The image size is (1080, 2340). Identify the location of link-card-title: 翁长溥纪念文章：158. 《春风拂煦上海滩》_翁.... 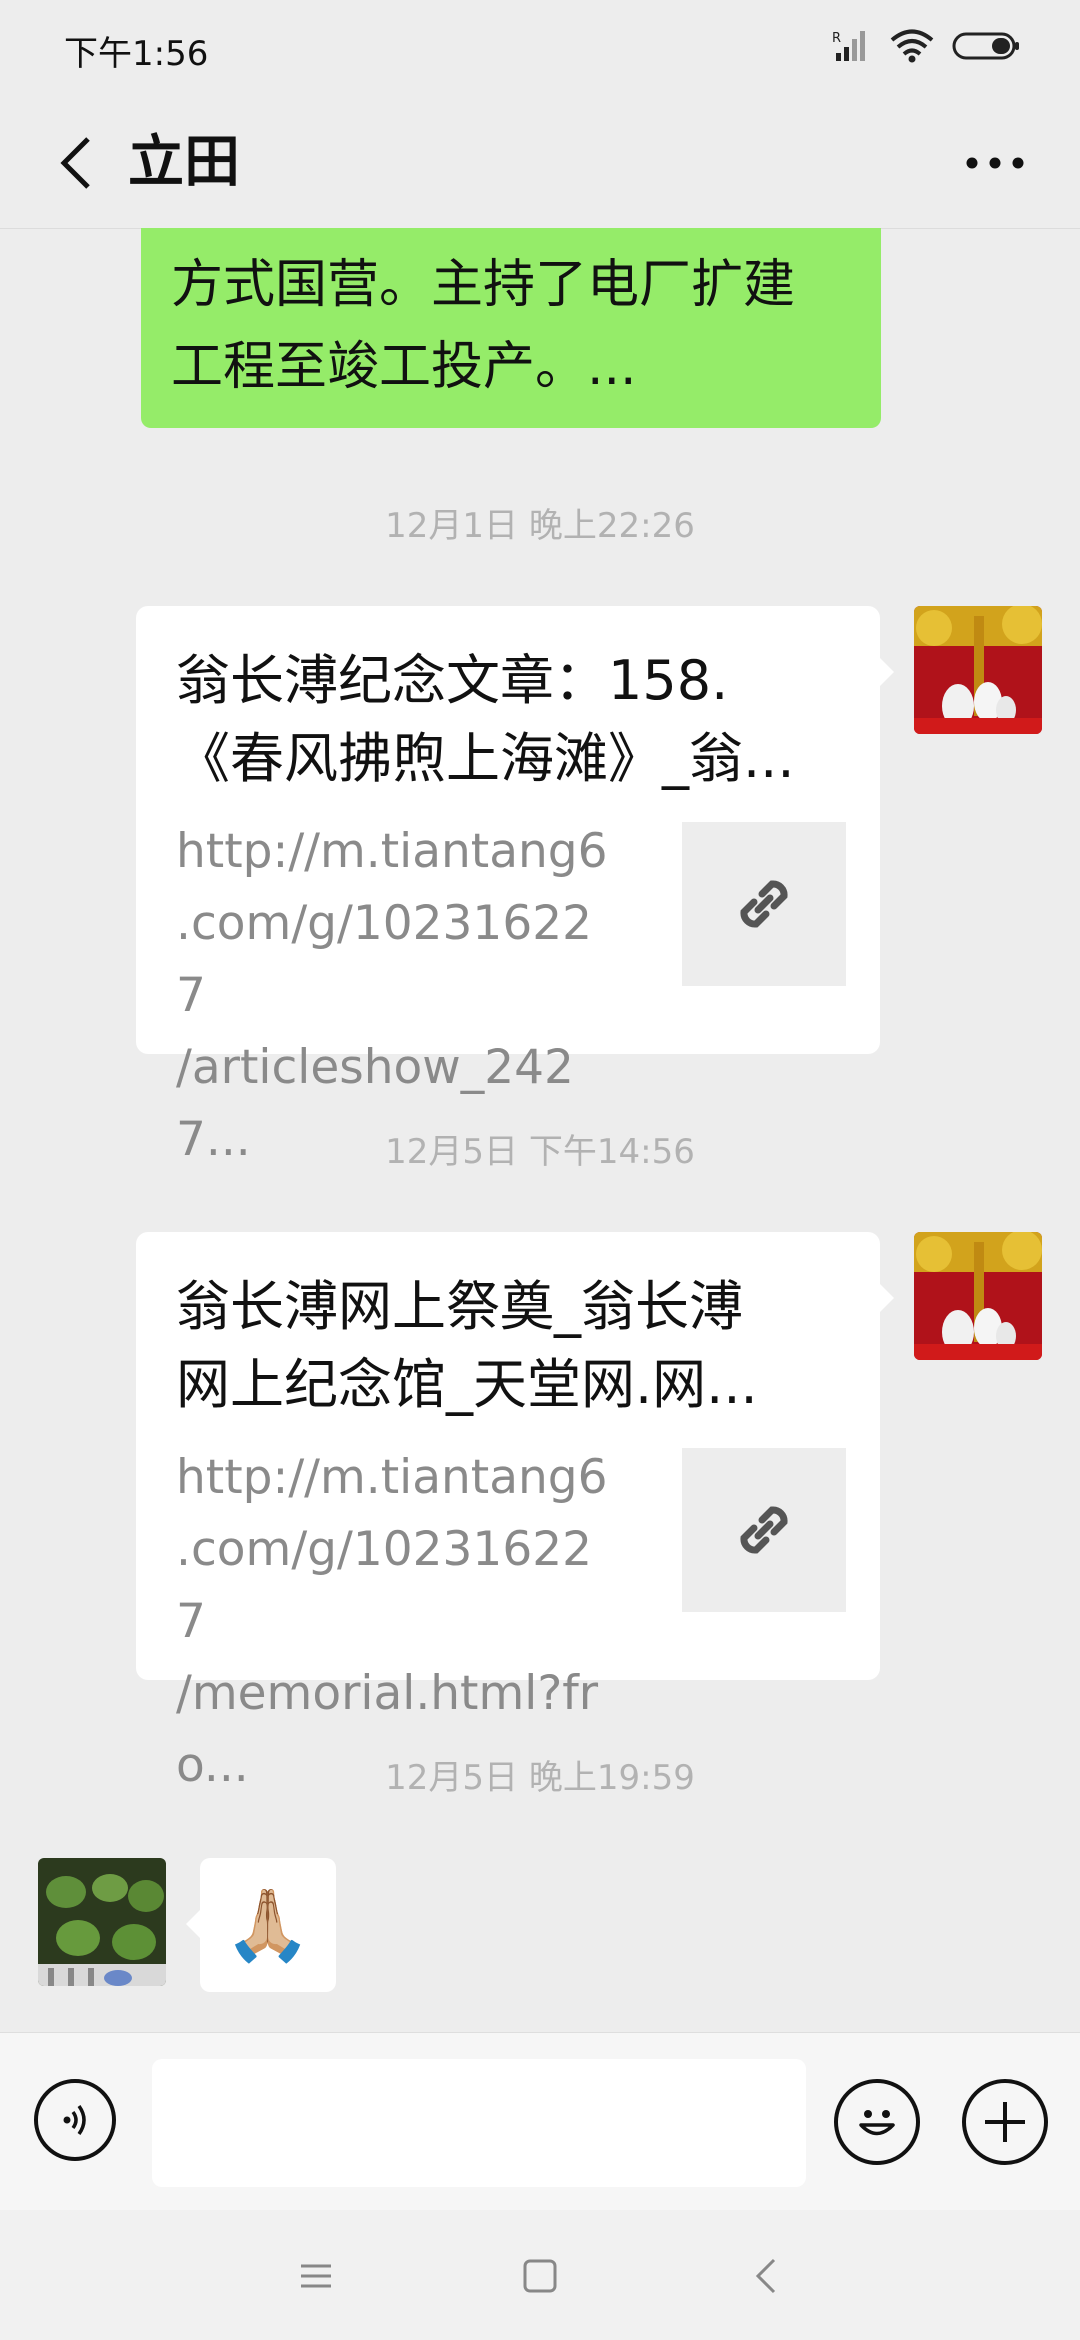
(485, 719).